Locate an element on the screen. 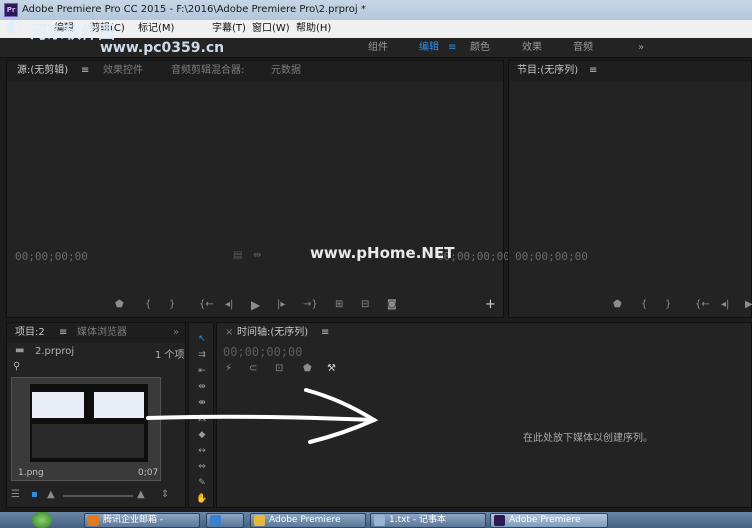 The image size is (752, 528). browser-app-icon is located at coordinates (215, 520).